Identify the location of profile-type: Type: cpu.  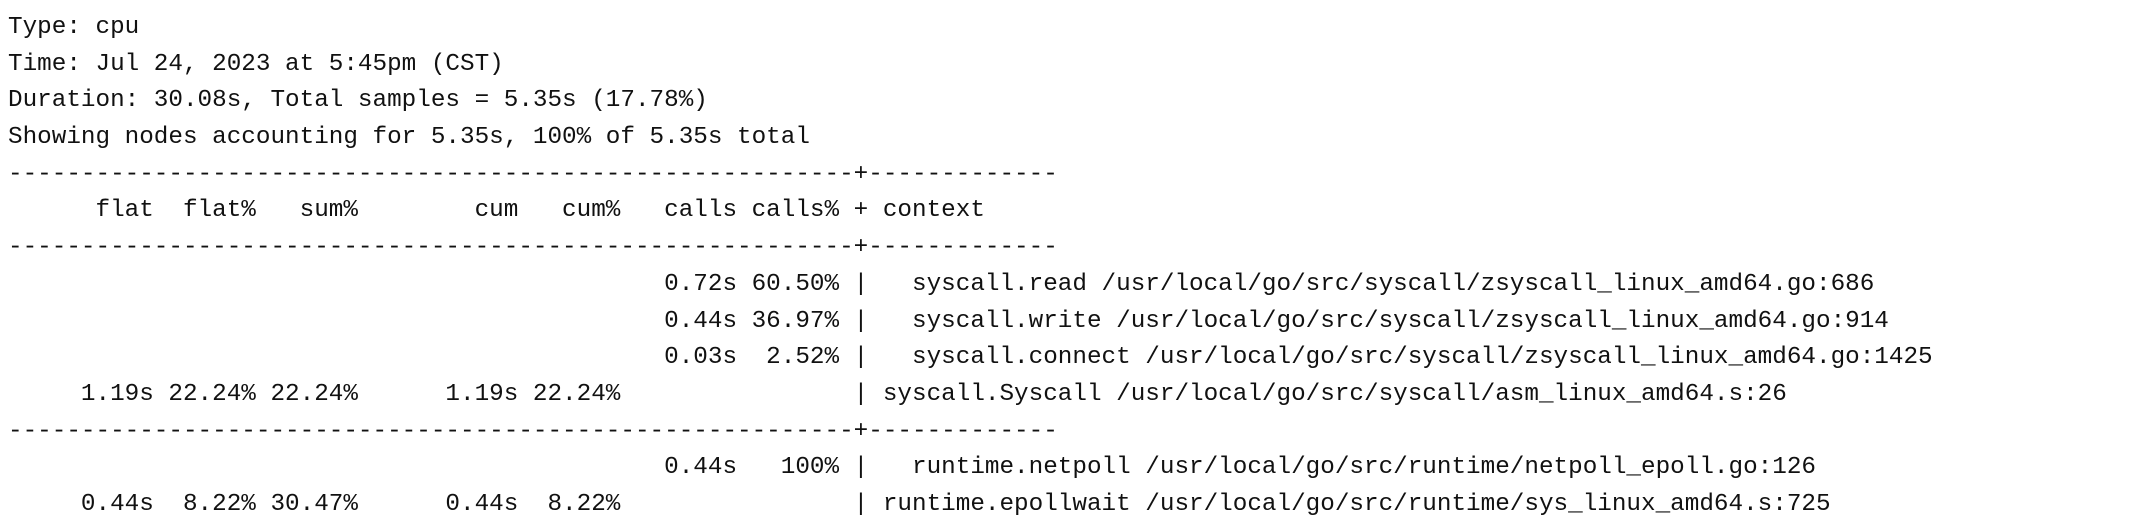
(74, 27).